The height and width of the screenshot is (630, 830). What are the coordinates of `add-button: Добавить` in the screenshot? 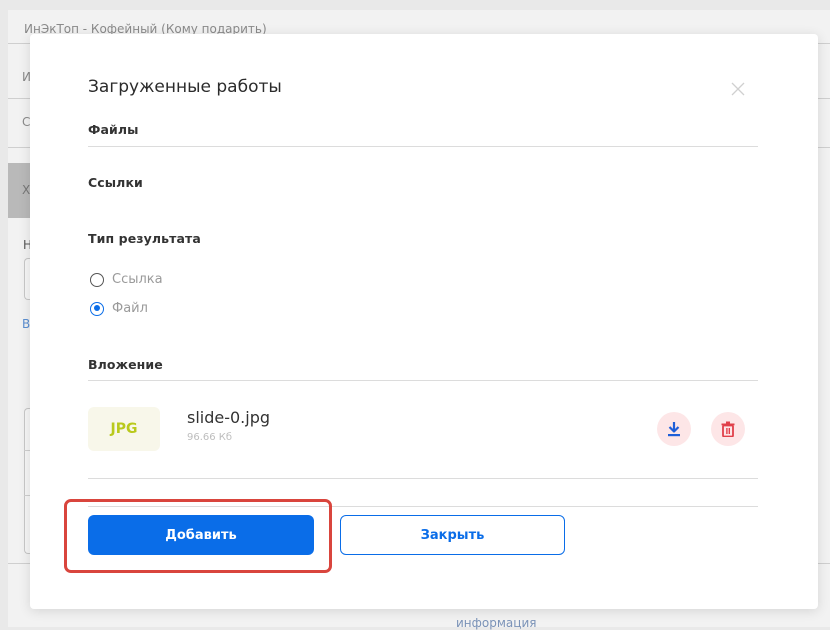 It's located at (201, 535).